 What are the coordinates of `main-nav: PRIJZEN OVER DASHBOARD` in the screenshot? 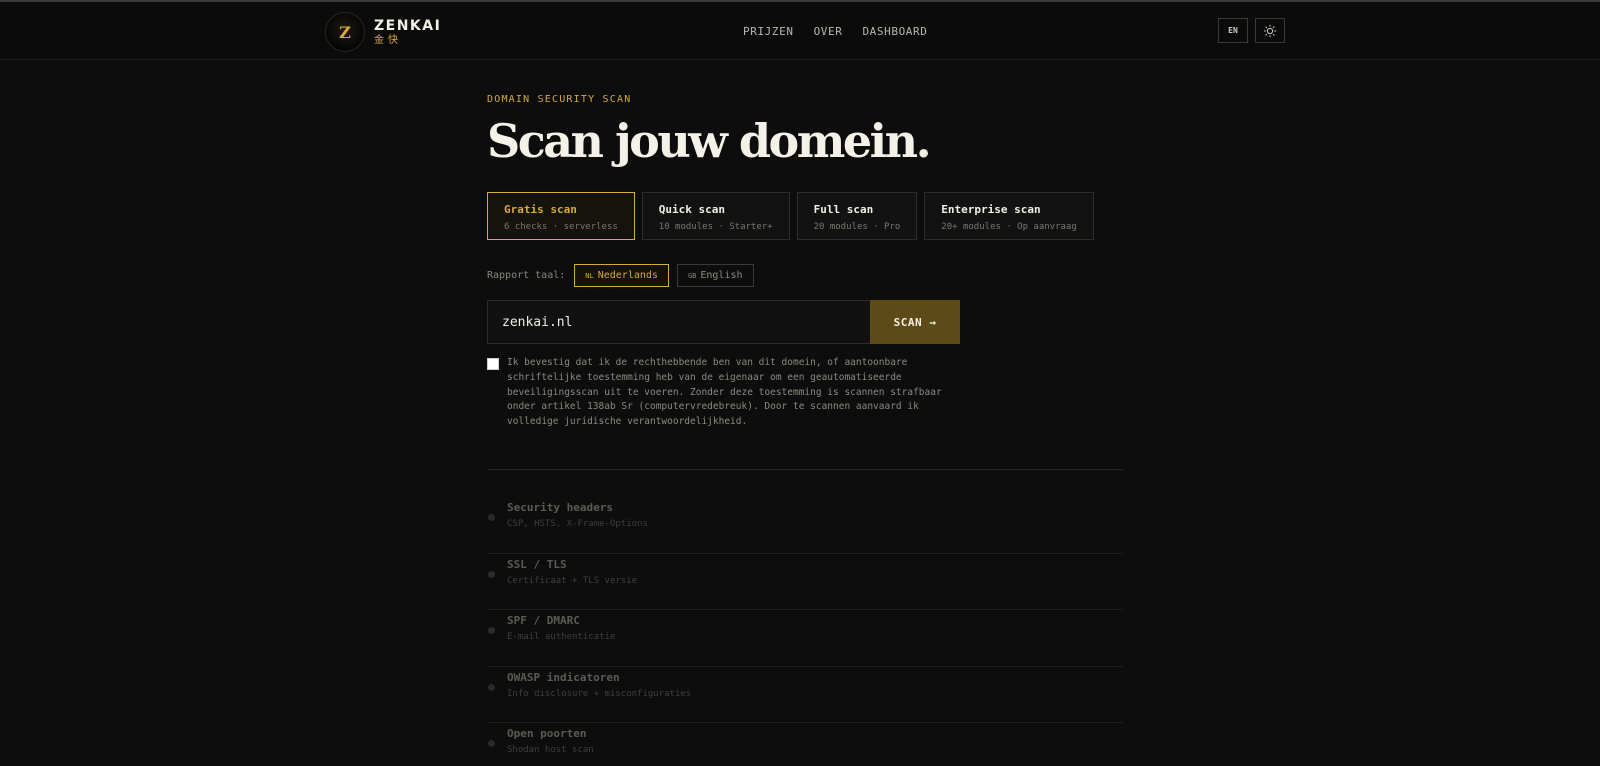 It's located at (835, 31).